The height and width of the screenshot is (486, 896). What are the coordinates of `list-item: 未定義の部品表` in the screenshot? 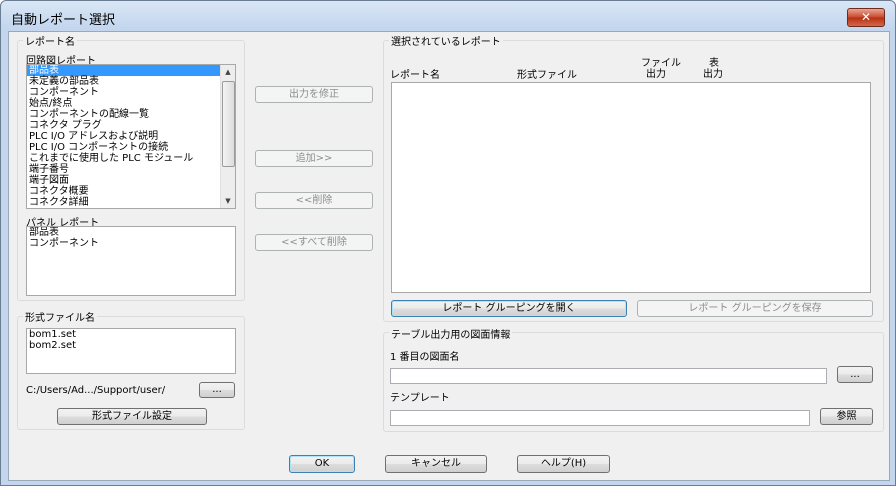 It's located at (131, 81).